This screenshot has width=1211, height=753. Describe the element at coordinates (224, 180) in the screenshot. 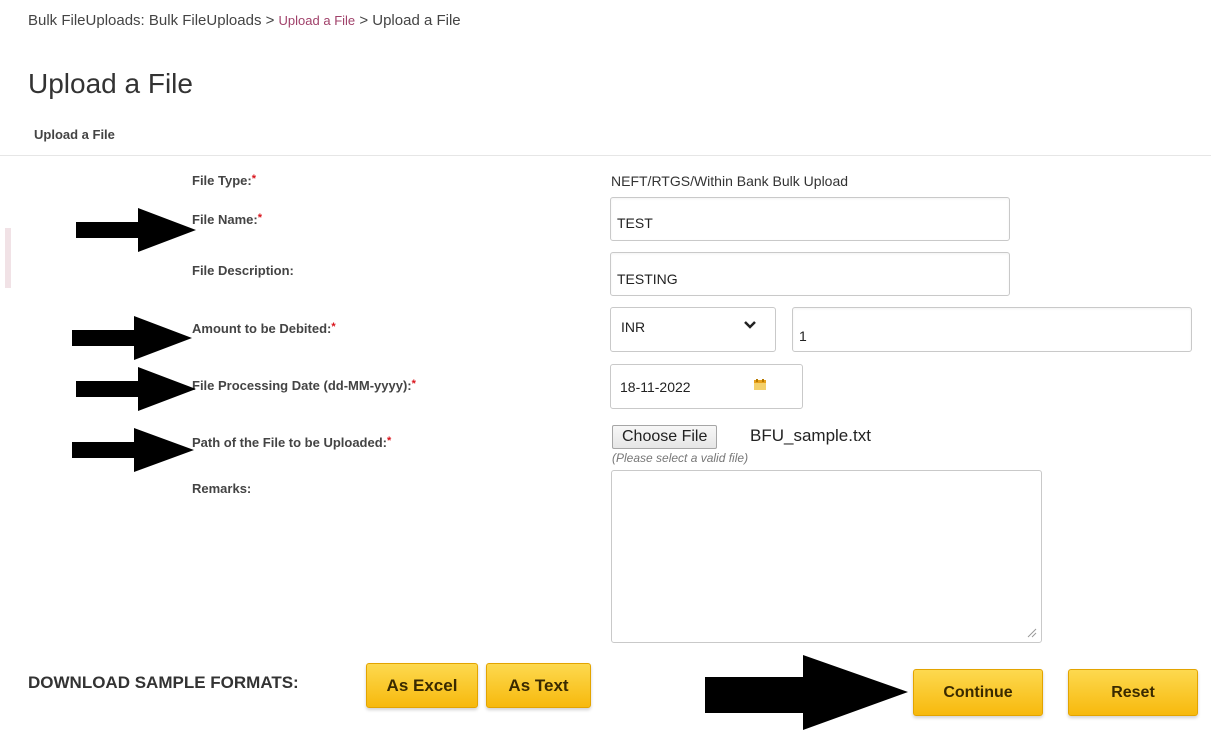

I see `file-type-label: File Type:*` at that location.